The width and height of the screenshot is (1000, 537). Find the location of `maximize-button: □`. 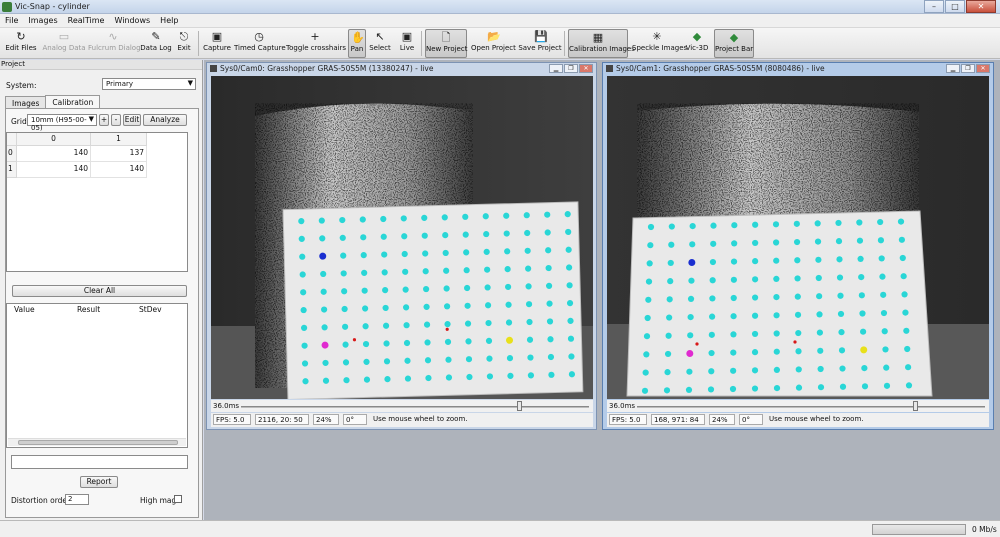

maximize-button: □ is located at coordinates (955, 6).